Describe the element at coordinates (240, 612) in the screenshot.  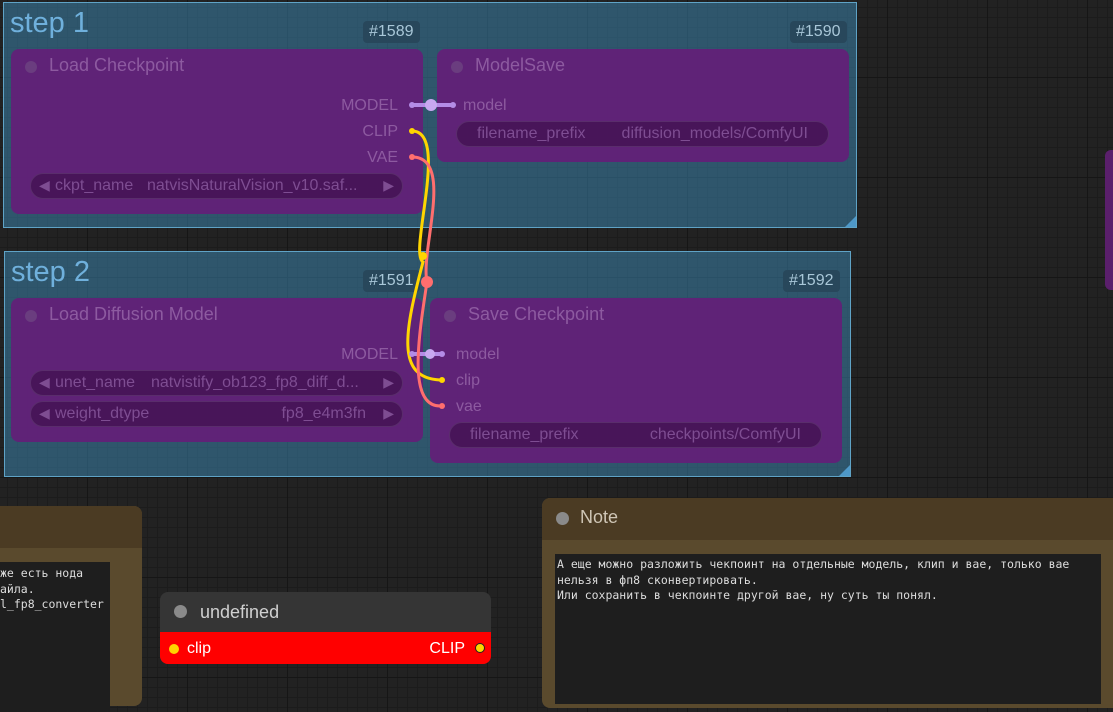
I see `node-title: undefined` at that location.